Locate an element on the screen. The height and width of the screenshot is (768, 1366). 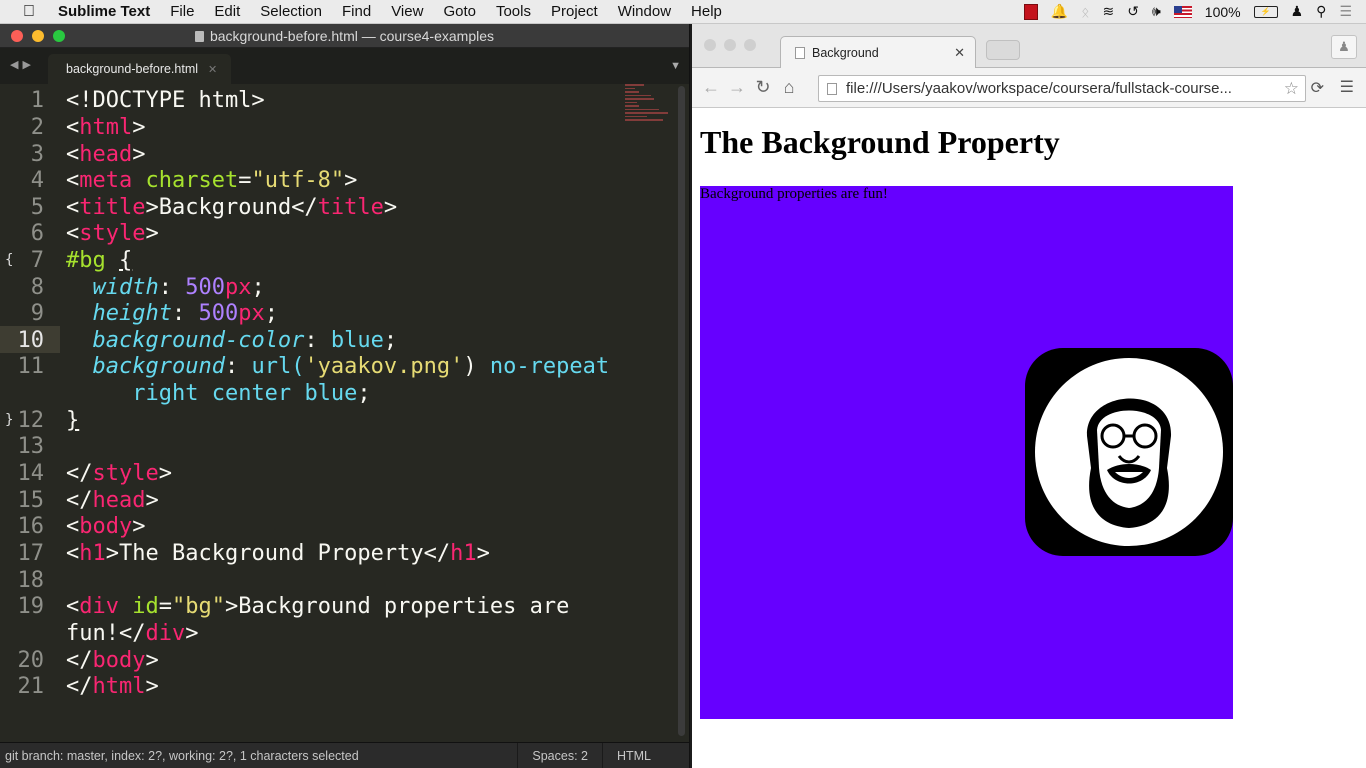
tab-dropdown-icon: ▼ is located at coordinates (675, 66).